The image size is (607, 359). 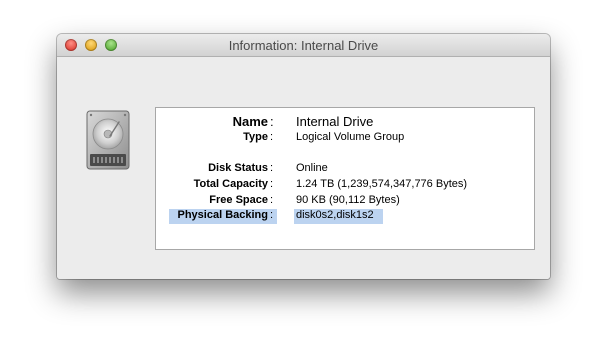 I want to click on total-capacity-value: 1.24 TB (1,239,574,347,776 Bytes), so click(x=382, y=184).